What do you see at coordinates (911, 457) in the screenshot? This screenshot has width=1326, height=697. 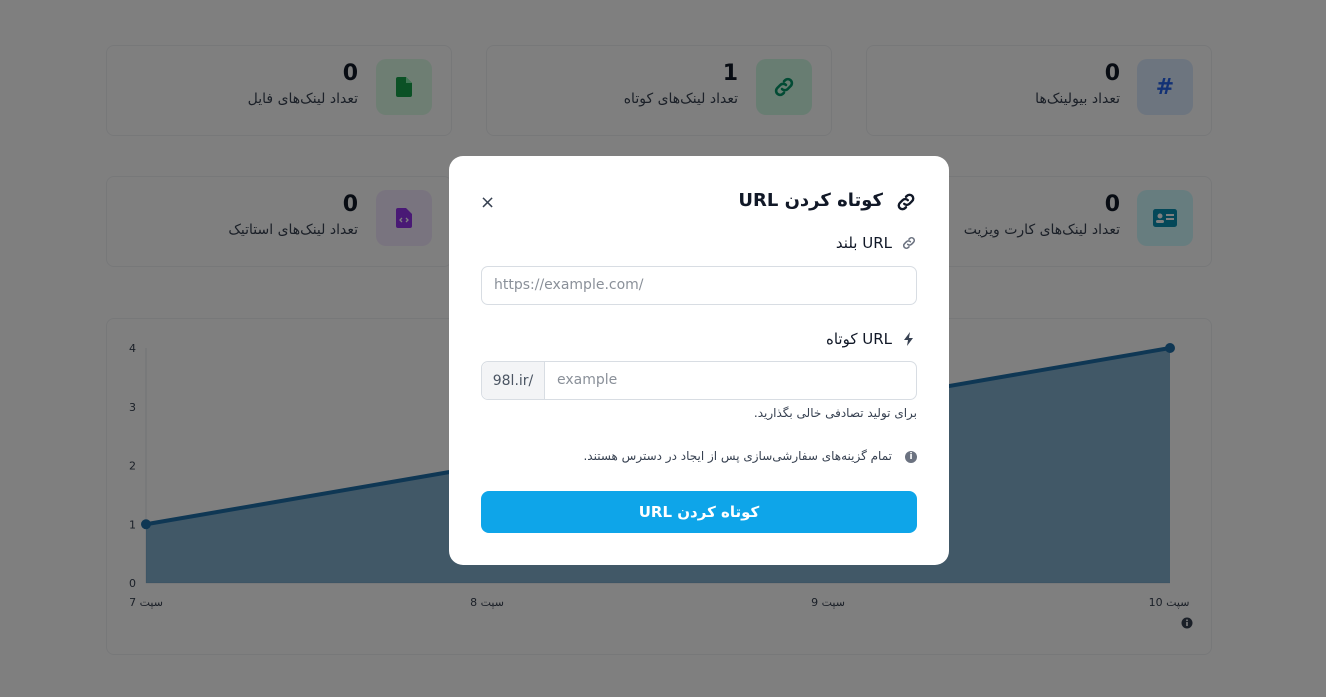 I see `info-icon: i` at bounding box center [911, 457].